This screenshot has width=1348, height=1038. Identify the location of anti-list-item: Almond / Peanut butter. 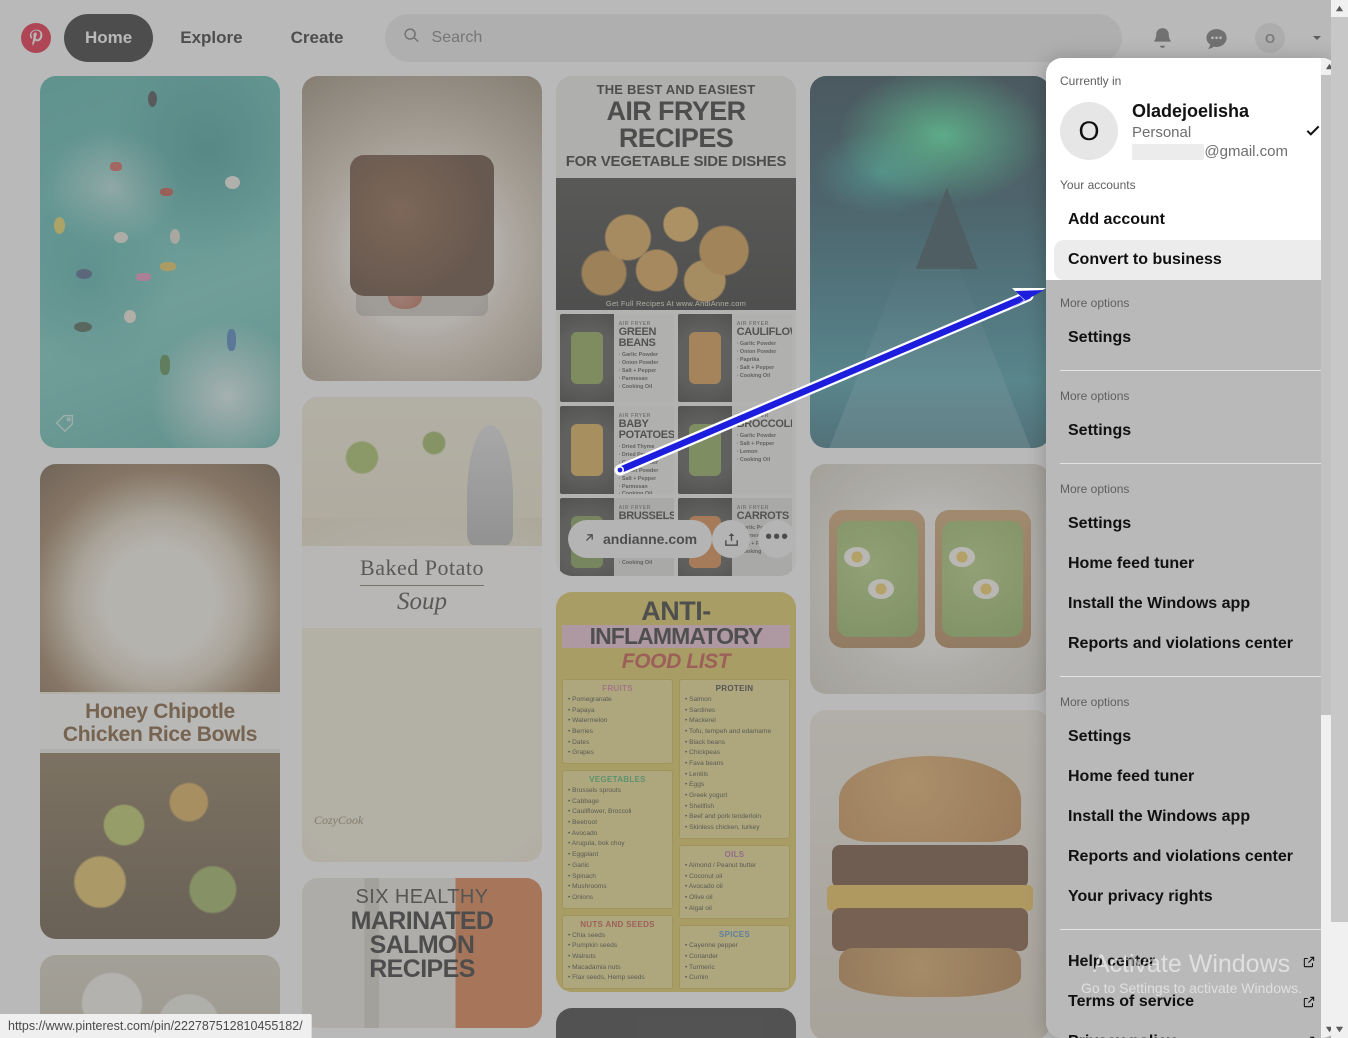
(734, 866).